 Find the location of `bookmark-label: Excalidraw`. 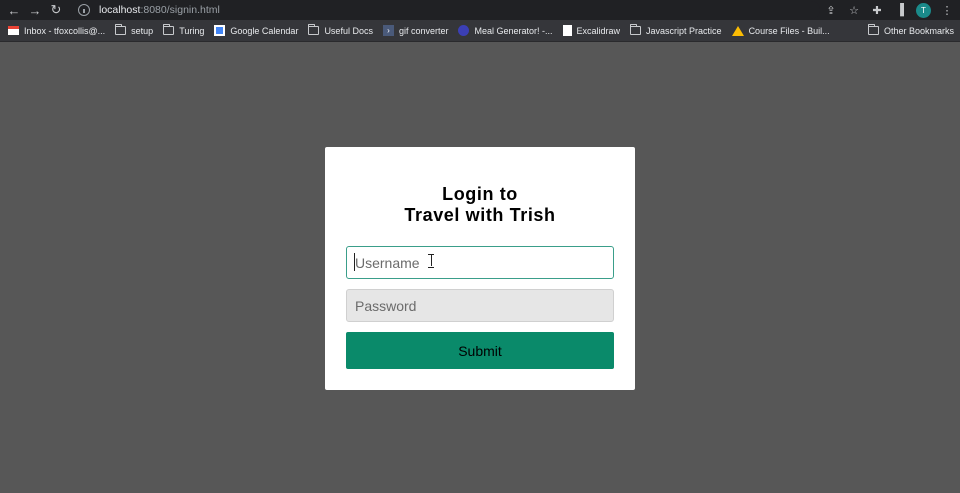

bookmark-label: Excalidraw is located at coordinates (598, 30).